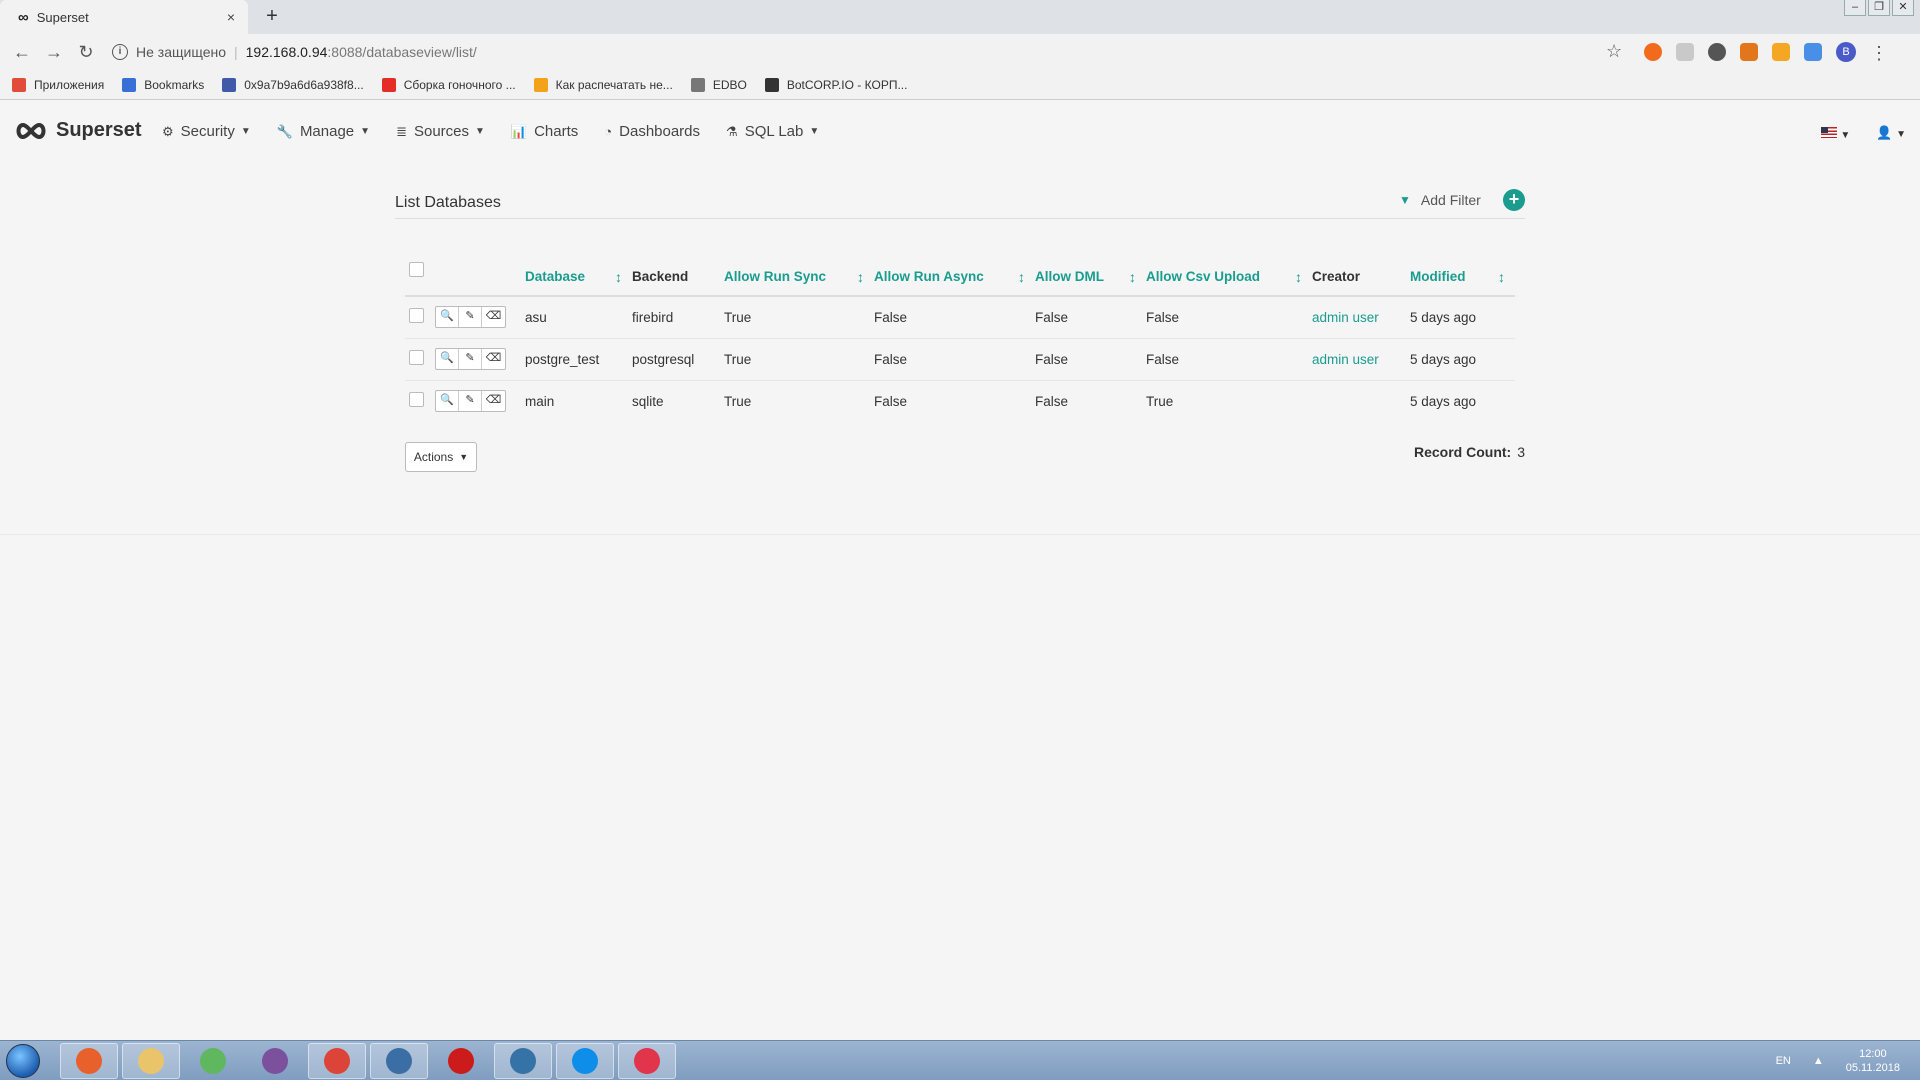  I want to click on close-window-button: ✕, so click(1903, 8).